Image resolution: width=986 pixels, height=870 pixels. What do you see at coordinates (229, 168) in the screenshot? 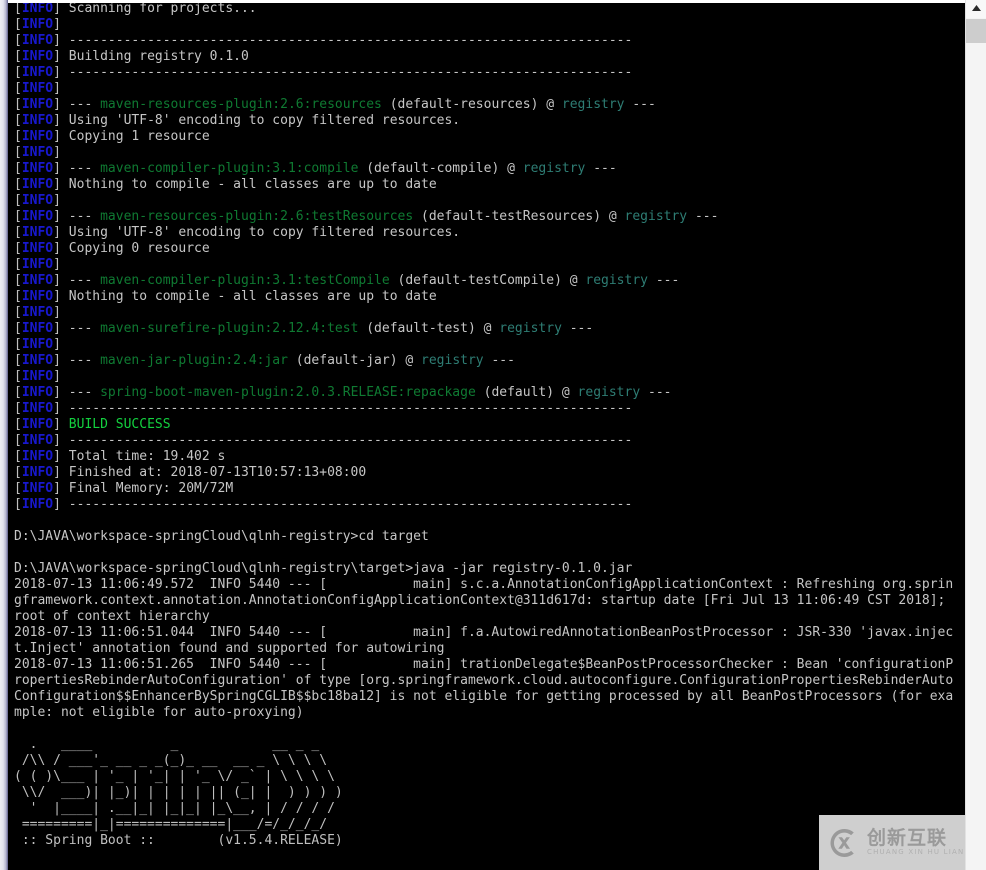
I see `terminal-text-segment: maven-compiler-plugin:3.1:compile` at bounding box center [229, 168].